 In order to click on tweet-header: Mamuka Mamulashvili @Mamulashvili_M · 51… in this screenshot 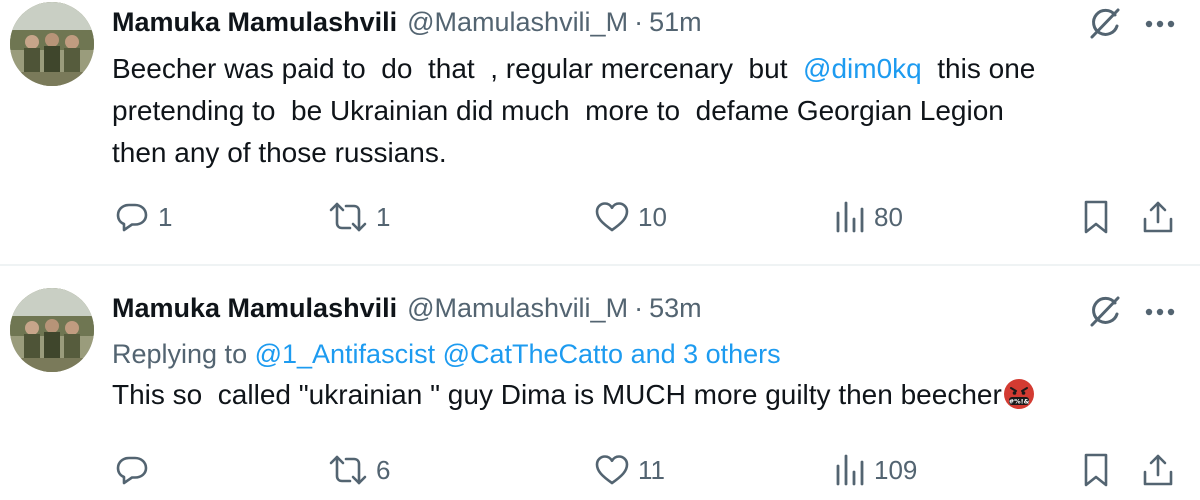, I will do `click(407, 22)`.